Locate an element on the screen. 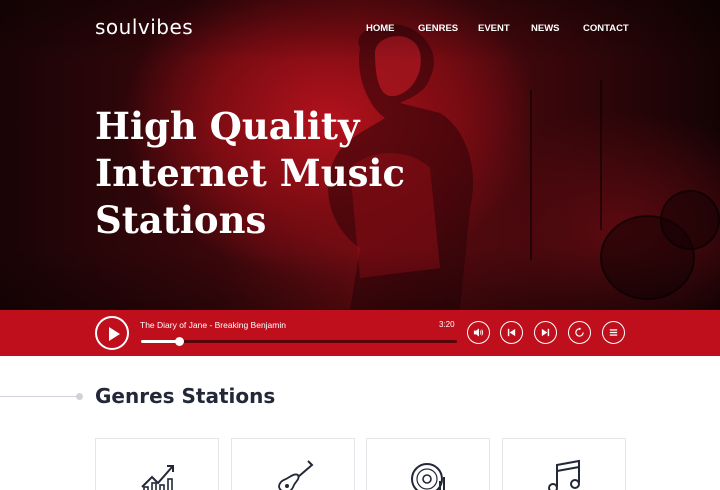 This screenshot has height=490, width=720. next-button is located at coordinates (545, 332).